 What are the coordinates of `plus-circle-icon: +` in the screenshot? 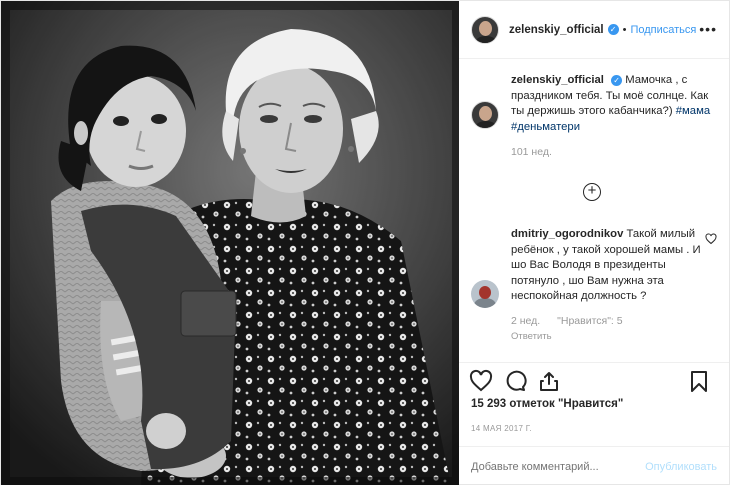 It's located at (592, 192).